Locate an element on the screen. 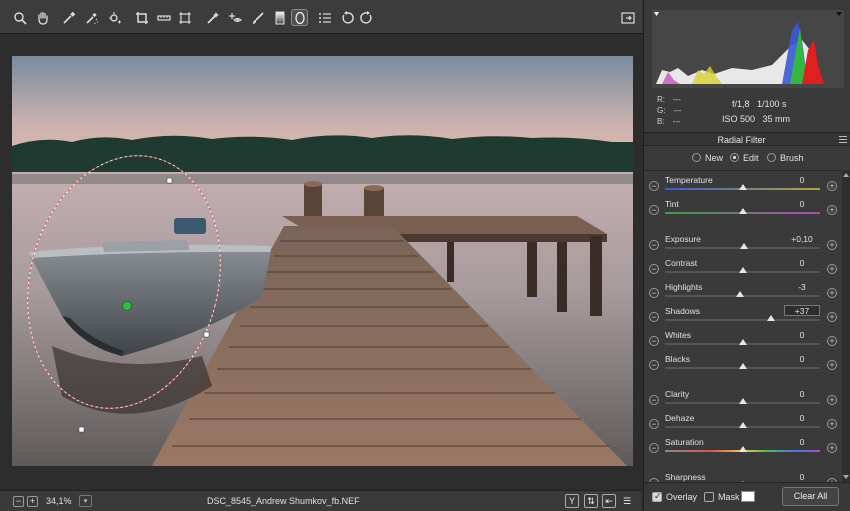 This screenshot has width=850, height=511. rotate-right-icon is located at coordinates (366, 17).